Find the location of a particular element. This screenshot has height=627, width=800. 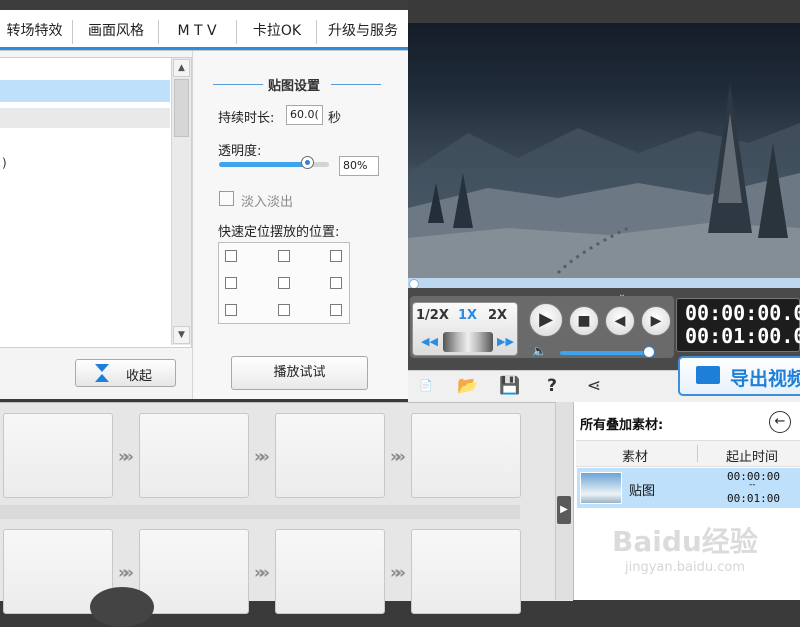

share-icon: ⋖ is located at coordinates (594, 386).